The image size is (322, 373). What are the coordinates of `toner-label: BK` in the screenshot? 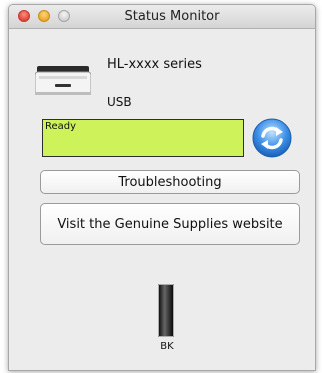 It's located at (167, 346).